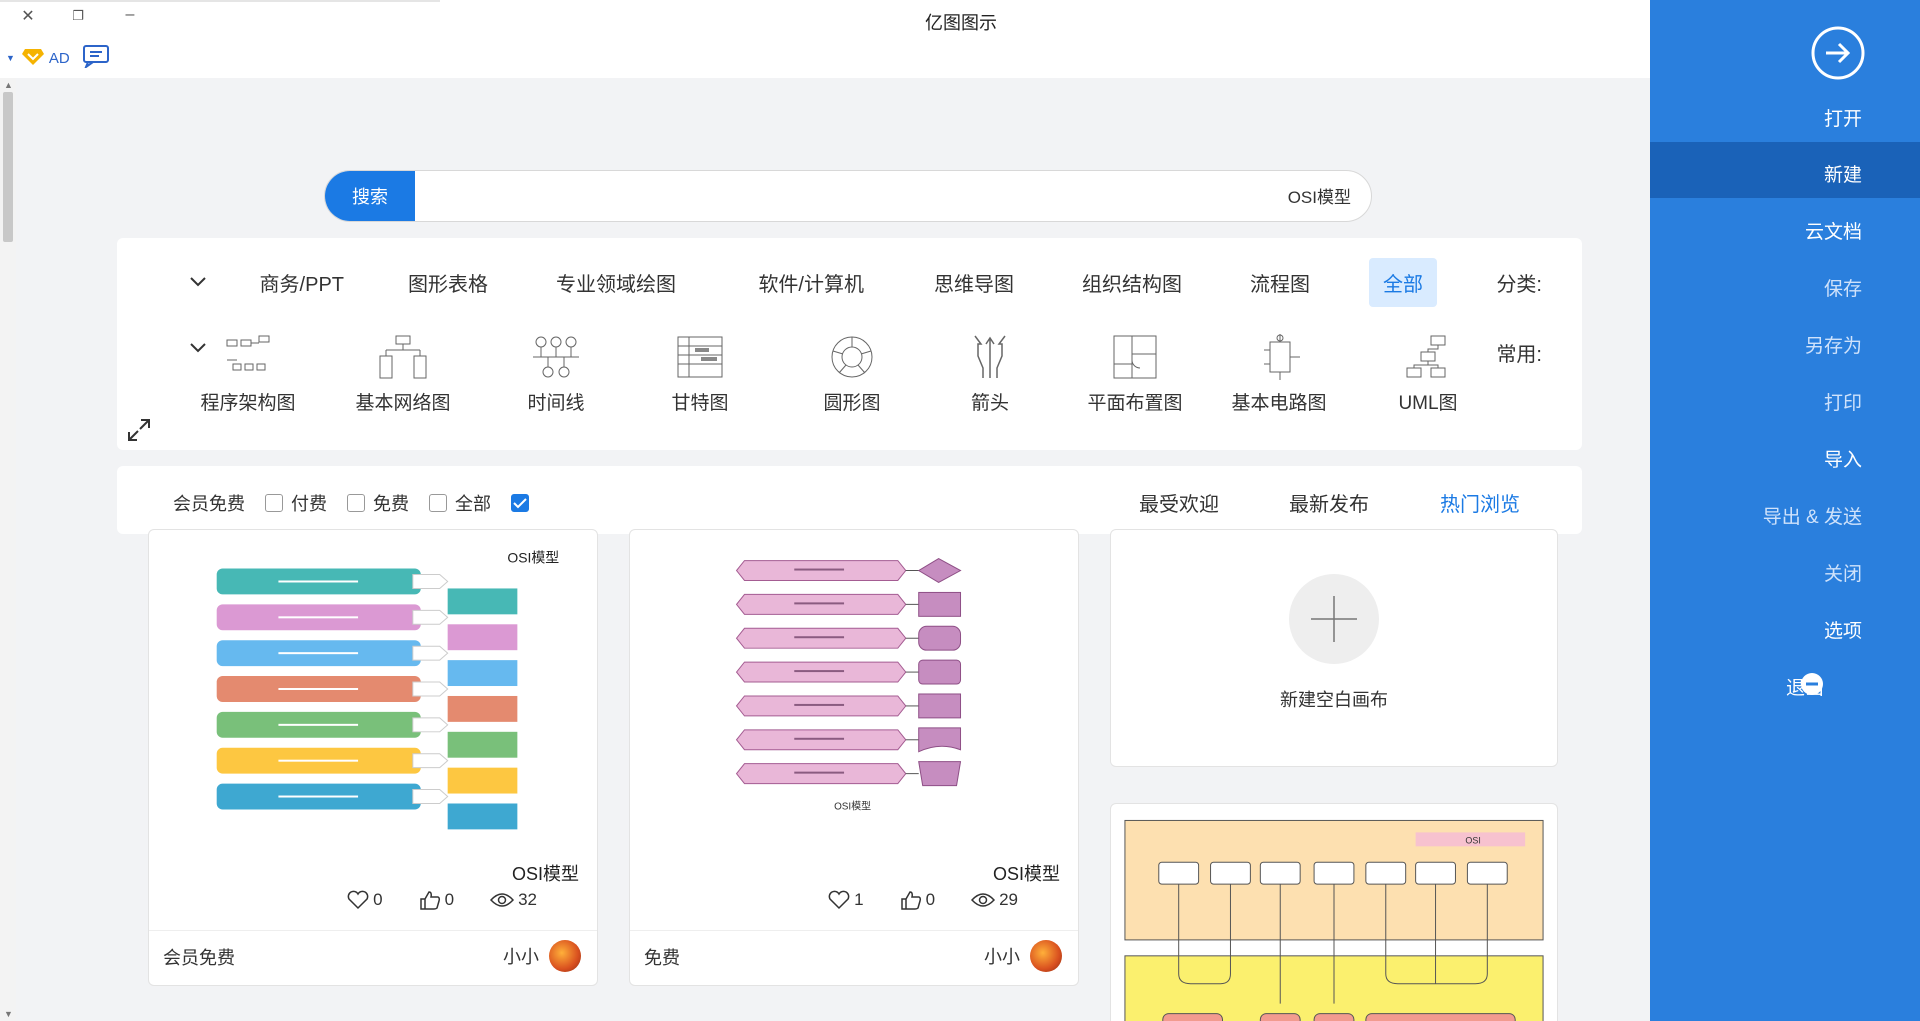 The width and height of the screenshot is (1920, 1021). Describe the element at coordinates (370, 196) in the screenshot. I see `search-button: 搜索` at that location.